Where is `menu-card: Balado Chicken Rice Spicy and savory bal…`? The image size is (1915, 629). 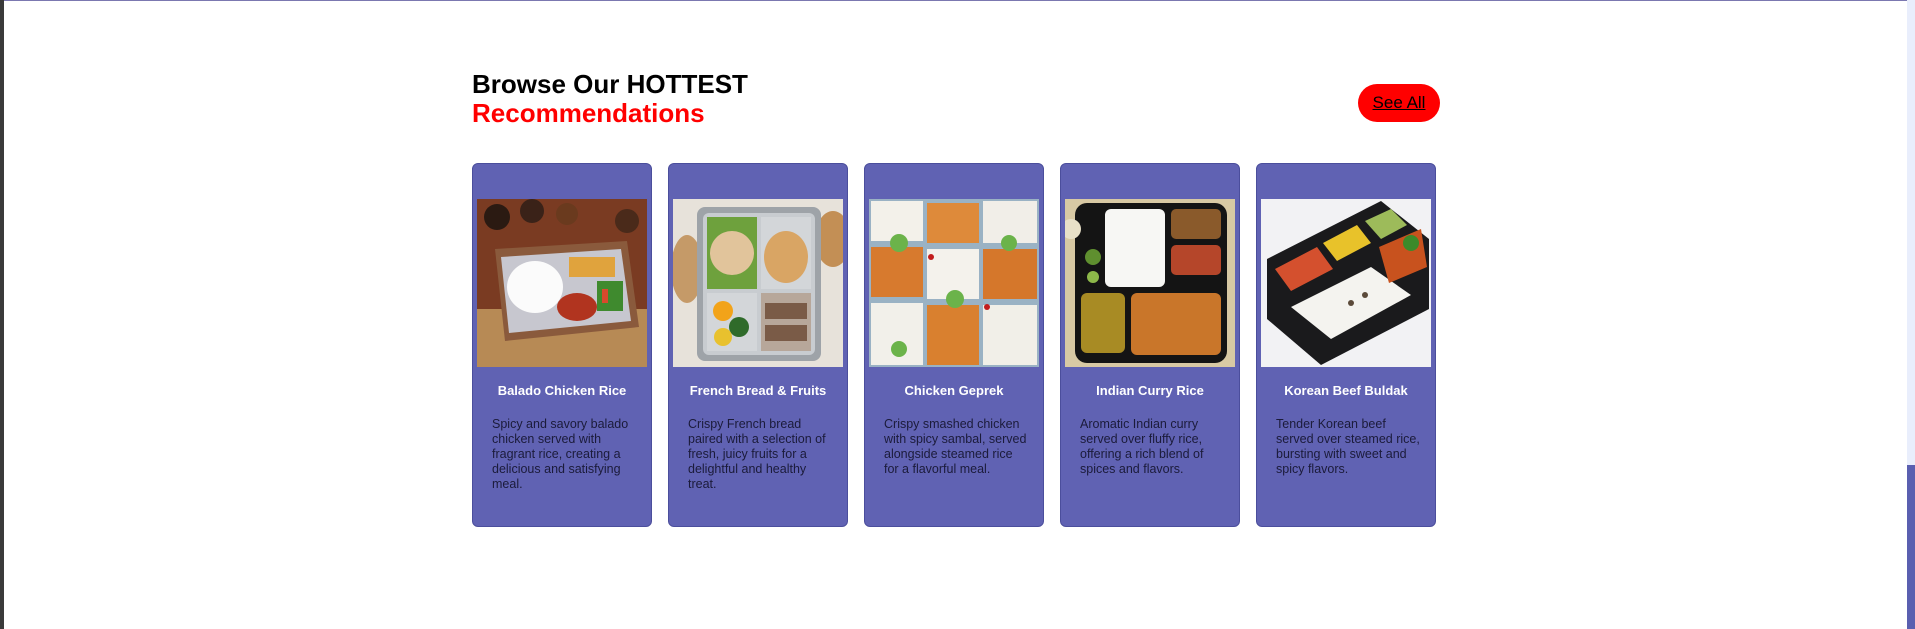
menu-card: Balado Chicken Rice Spicy and savory bal… is located at coordinates (562, 345).